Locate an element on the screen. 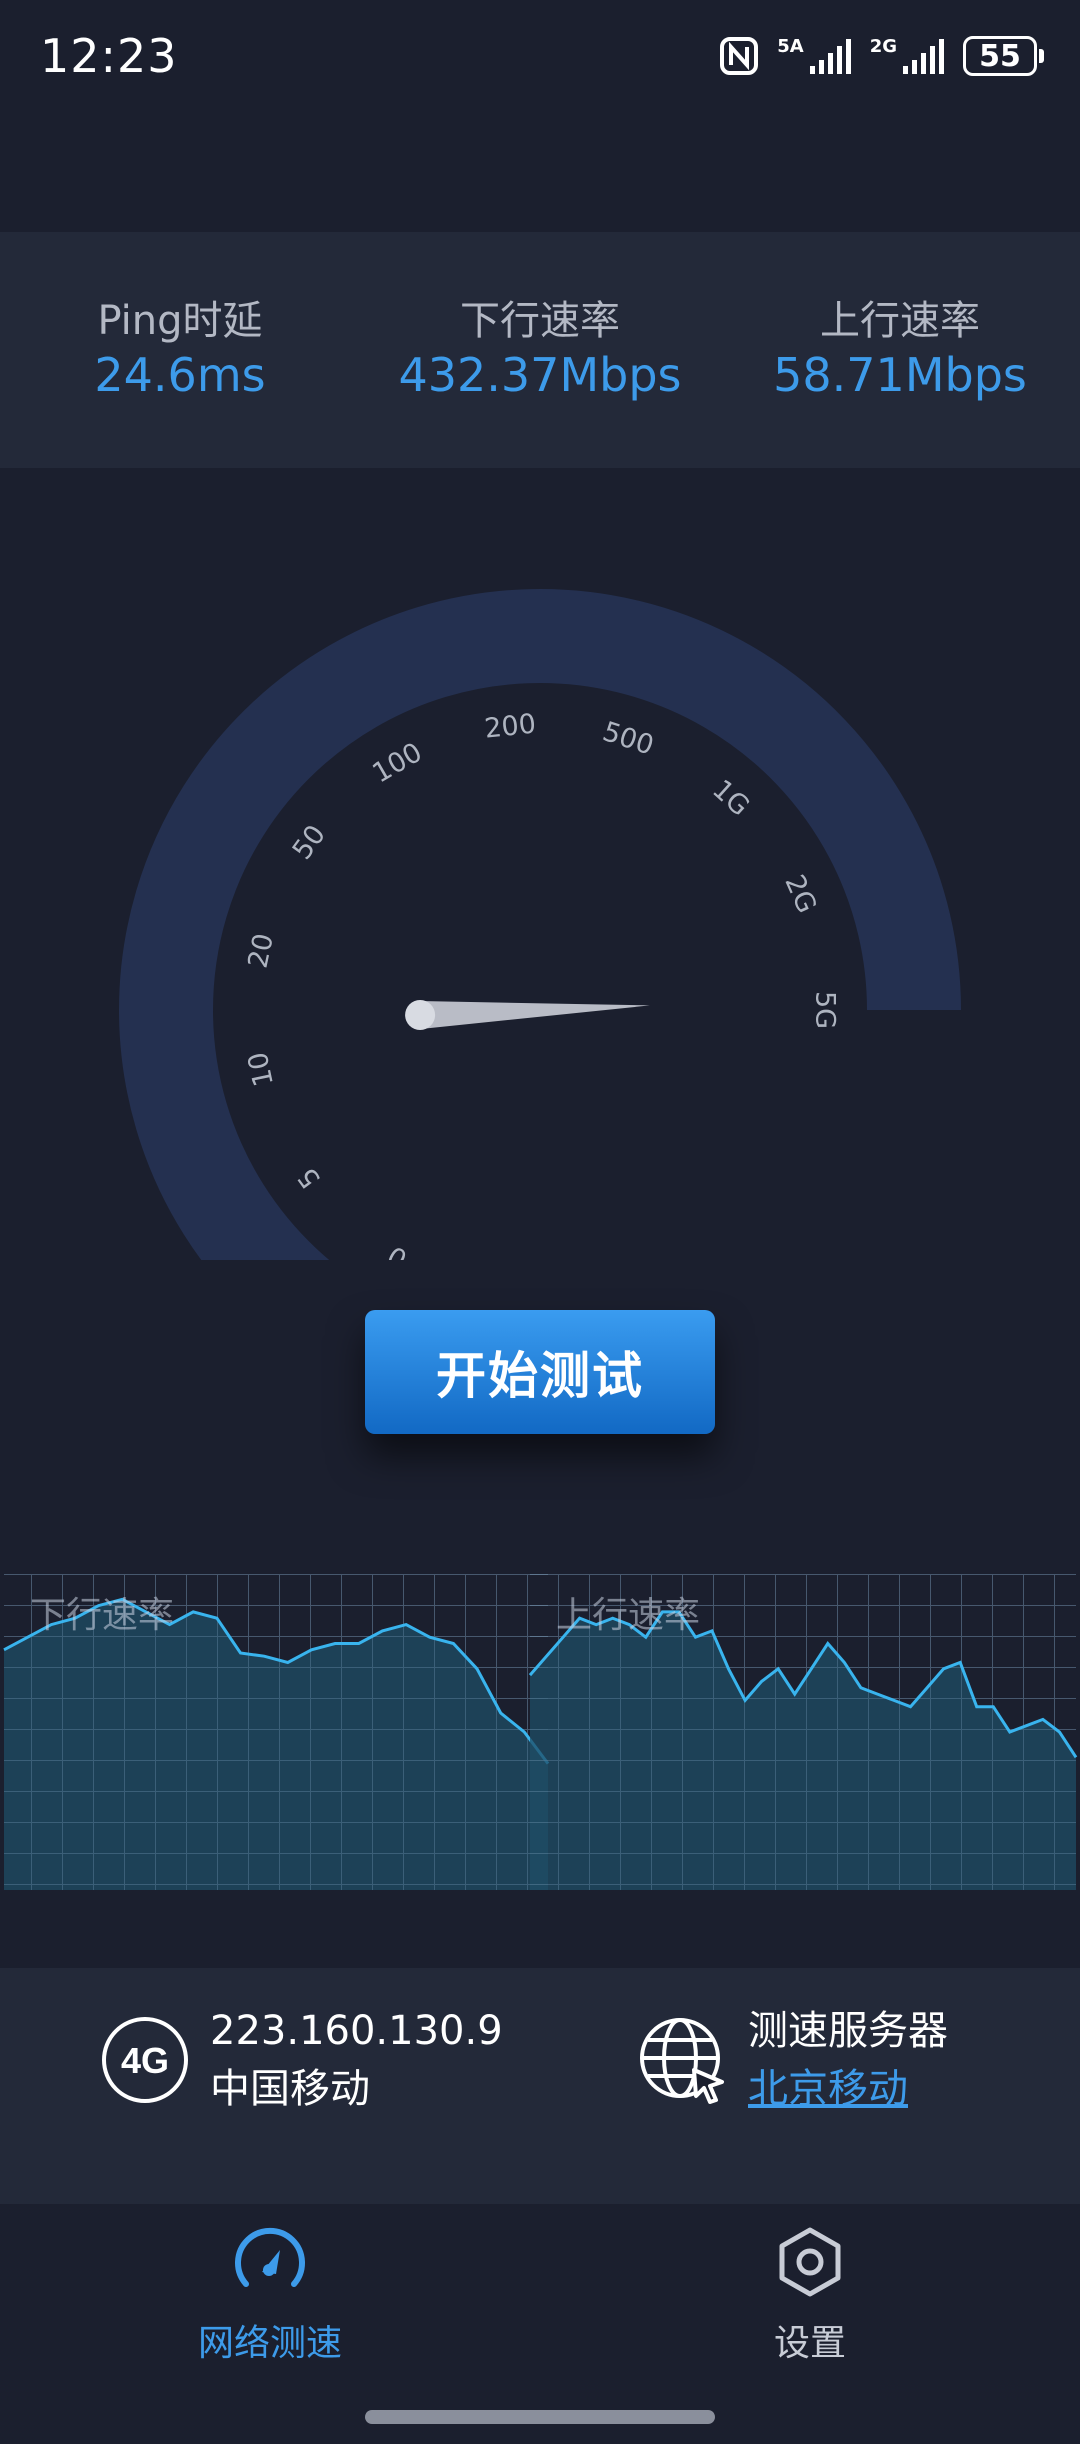 The image size is (1080, 2444). upload-value: 58.71Mbps is located at coordinates (900, 375).